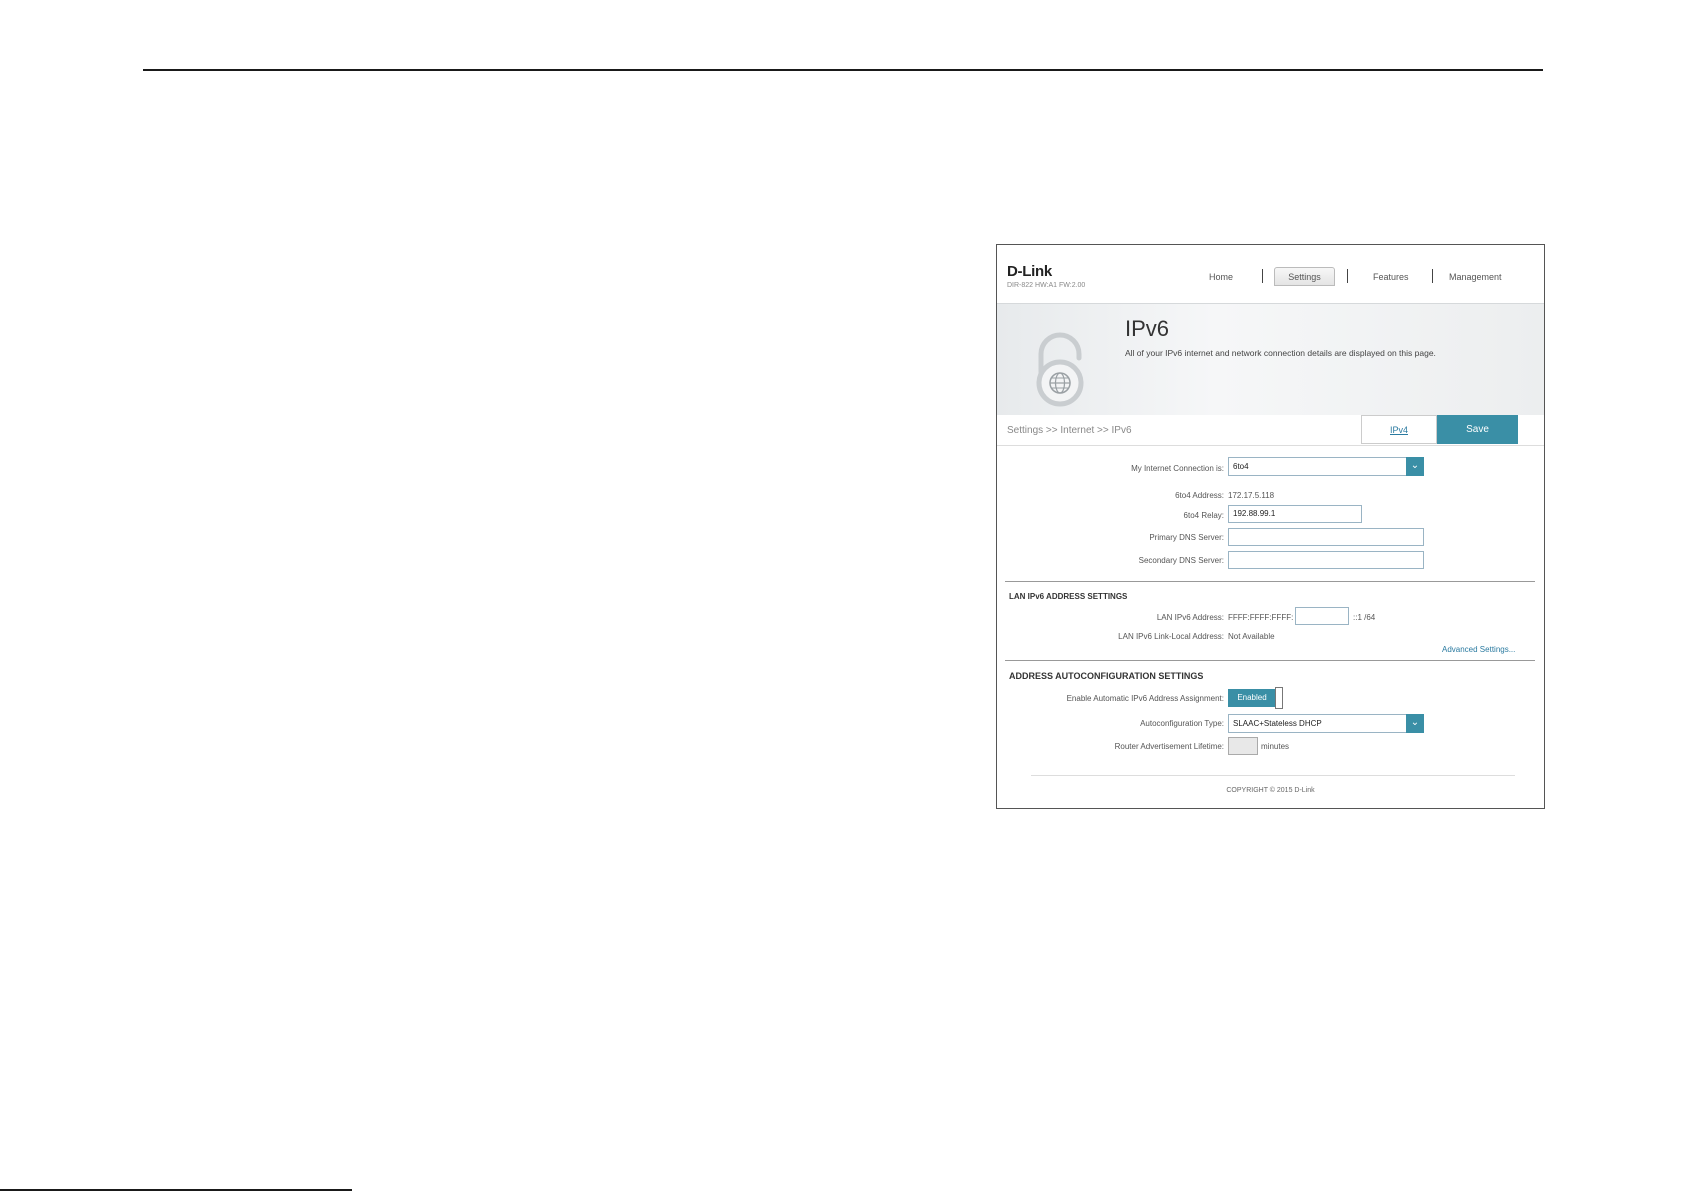  What do you see at coordinates (1295, 514) in the screenshot?
I see `6to4-relay-input: 192.88.99.1` at bounding box center [1295, 514].